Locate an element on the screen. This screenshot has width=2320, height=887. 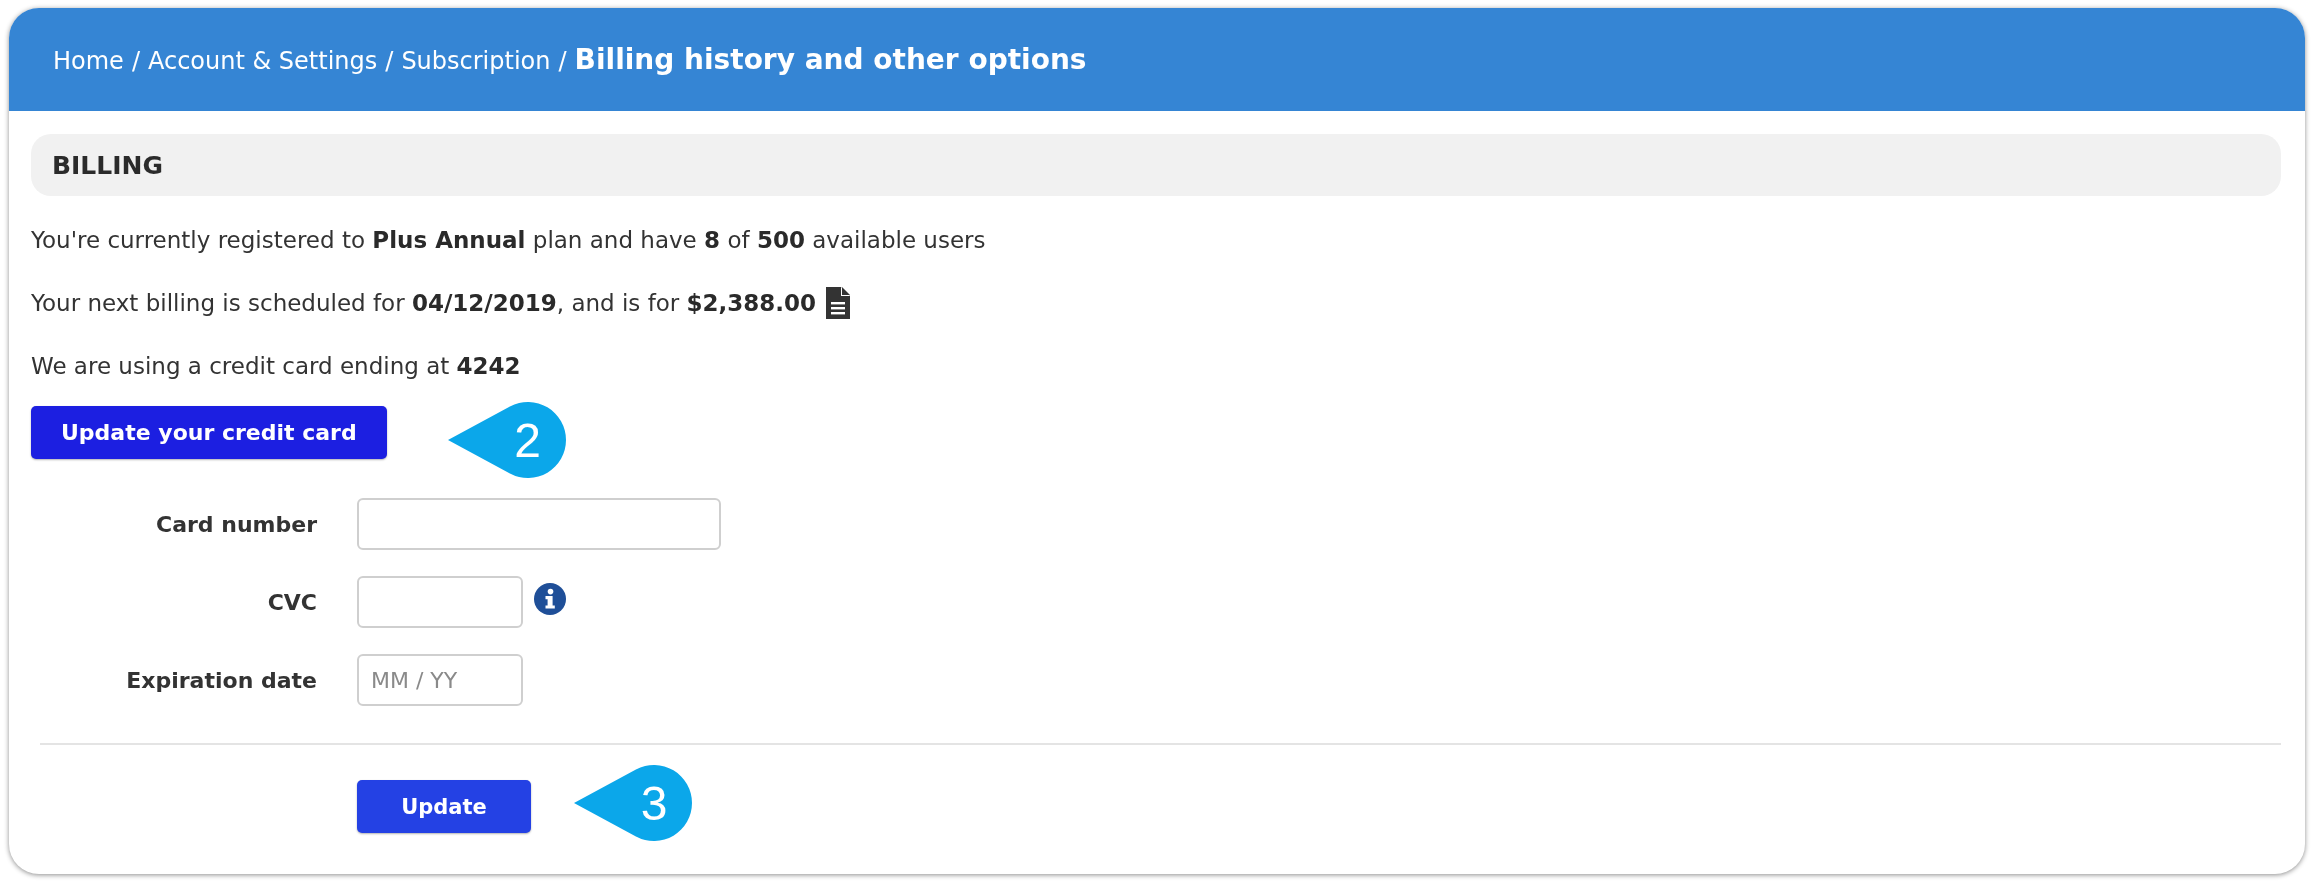
update-card-button: Update your credit card is located at coordinates (209, 432).